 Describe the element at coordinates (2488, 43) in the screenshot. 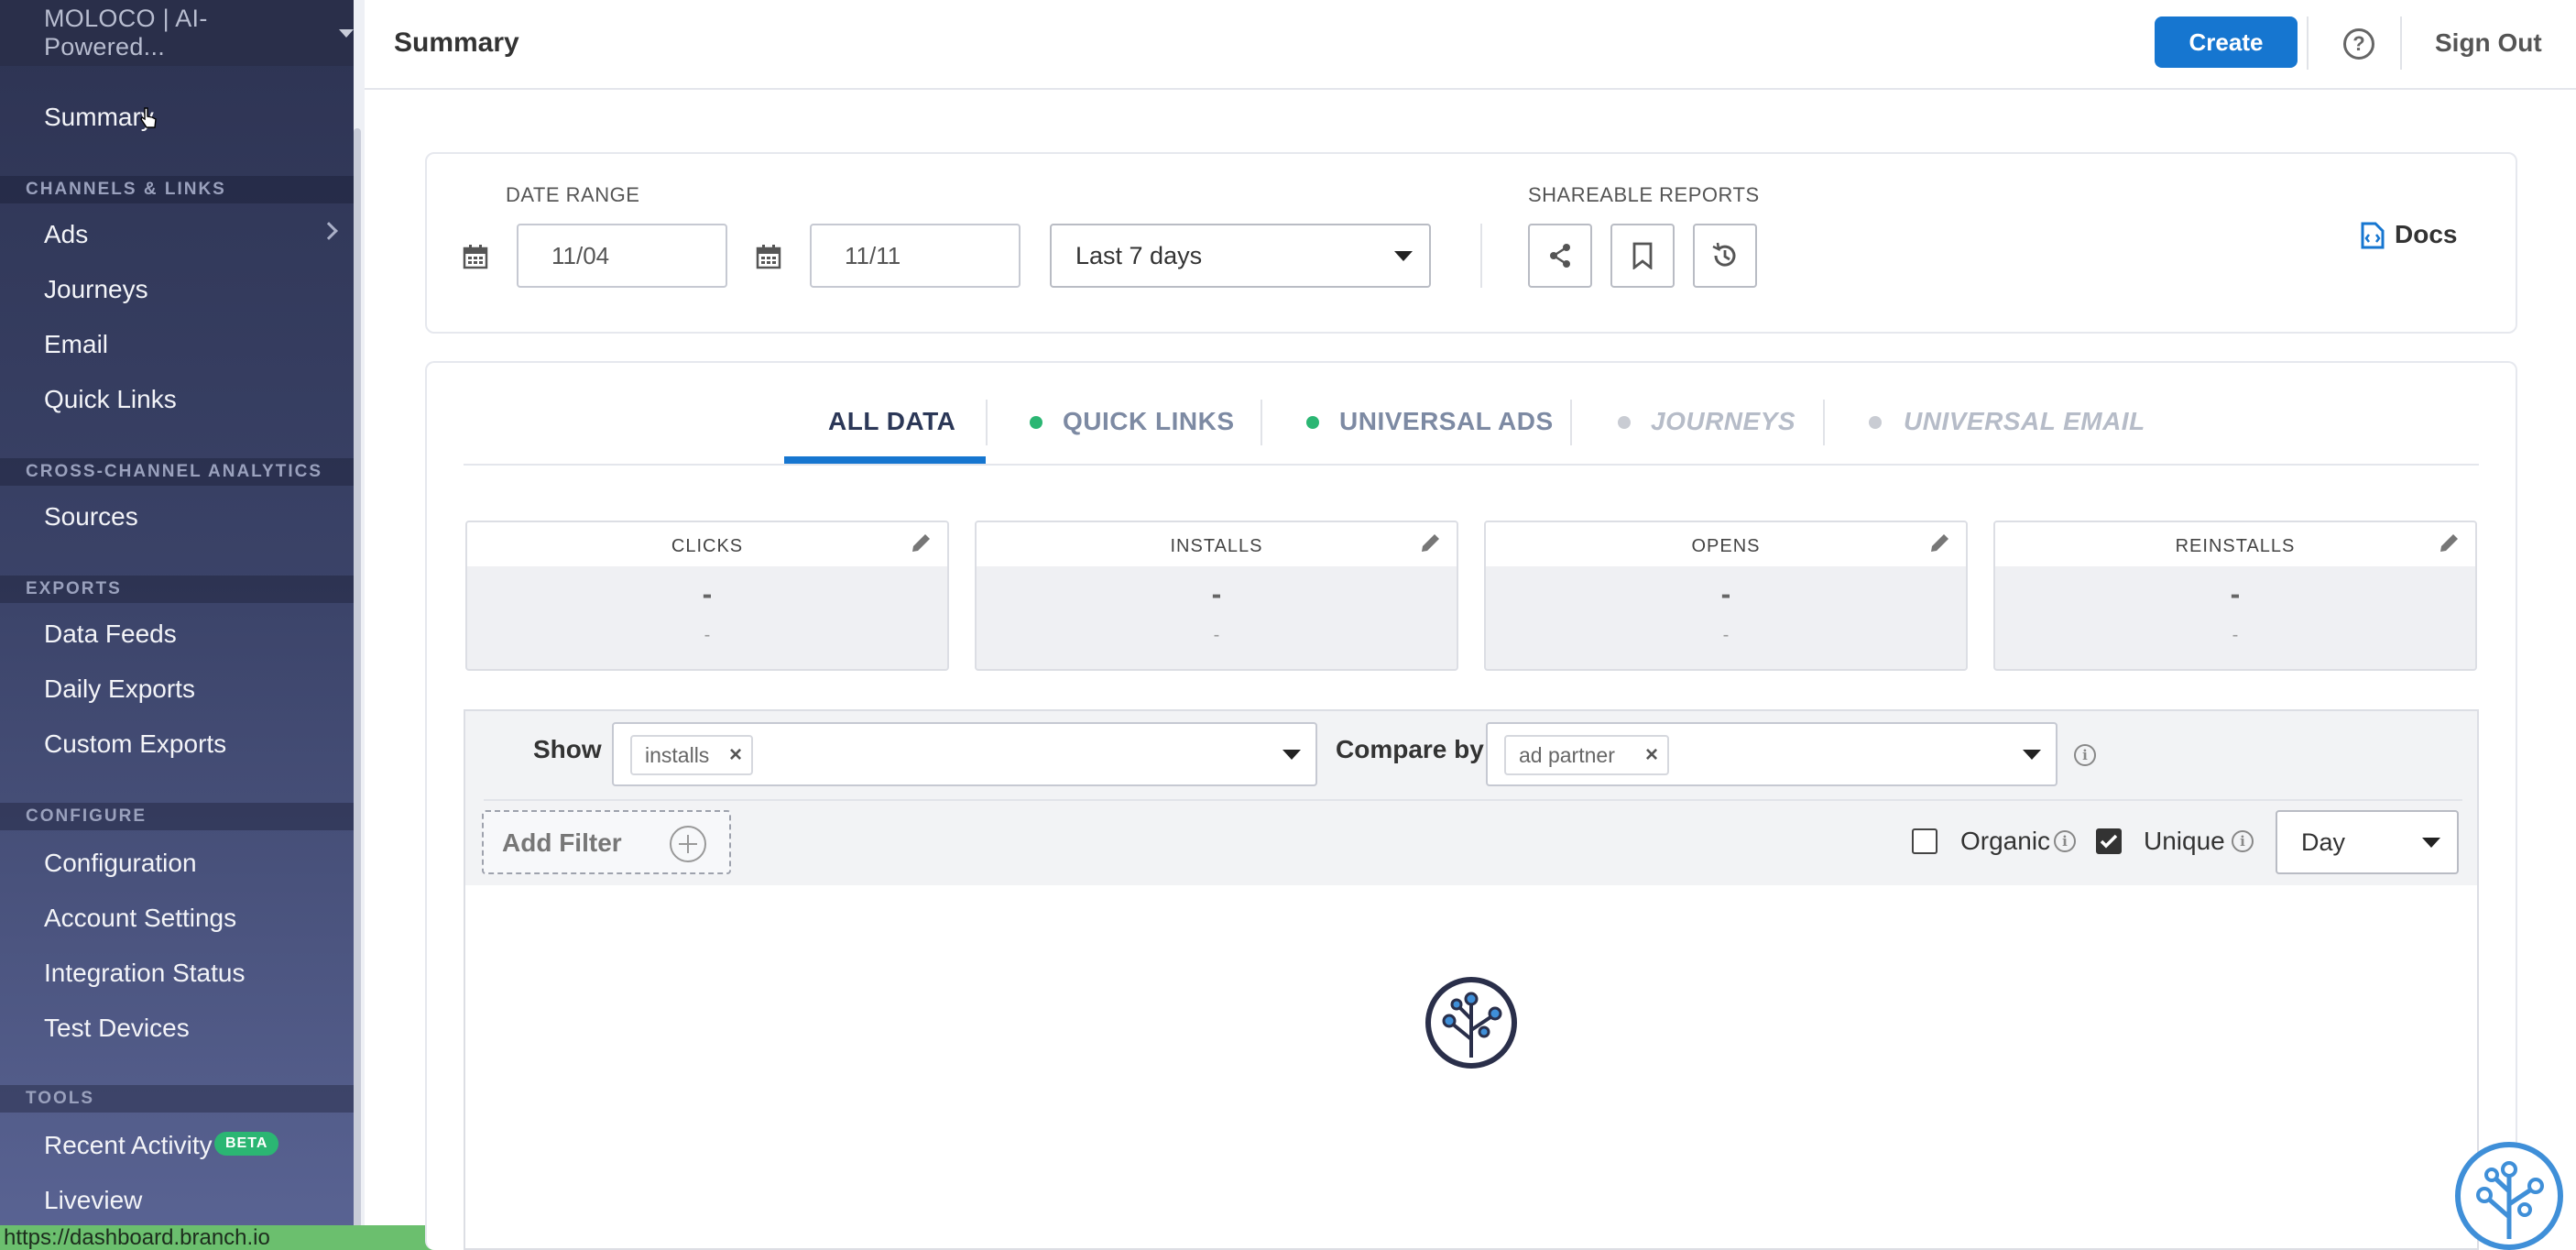

I see `sign-out-link: Sign Out` at that location.